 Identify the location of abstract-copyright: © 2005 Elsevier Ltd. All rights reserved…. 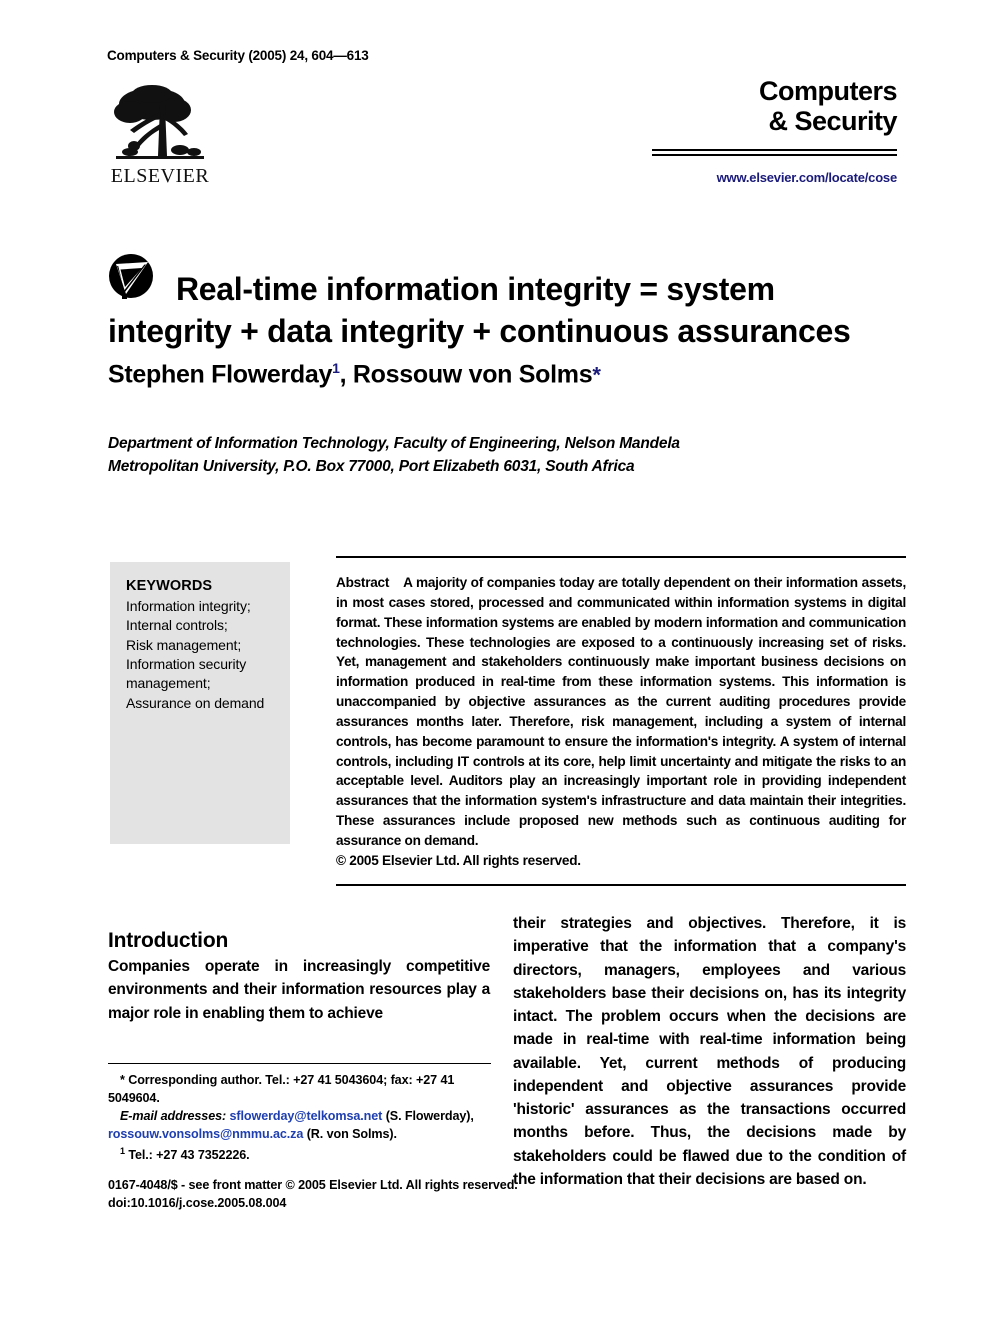
(458, 860).